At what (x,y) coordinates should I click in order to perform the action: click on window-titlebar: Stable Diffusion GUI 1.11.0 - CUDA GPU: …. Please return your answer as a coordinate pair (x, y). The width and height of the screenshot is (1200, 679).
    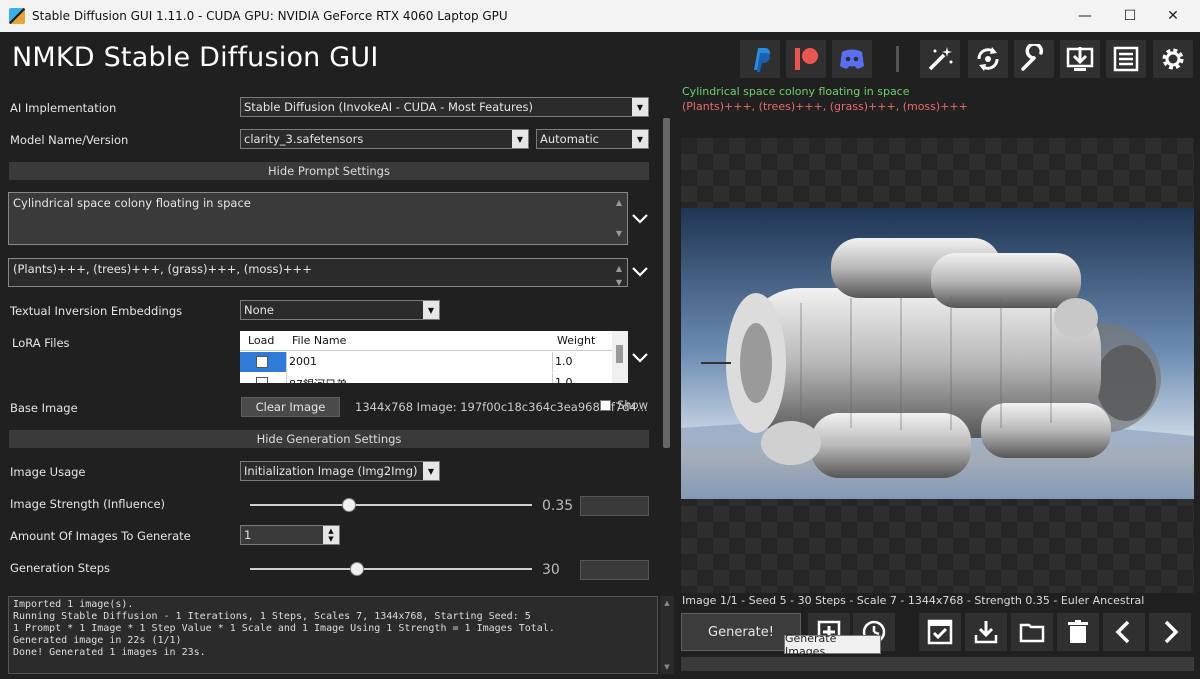
    Looking at the image, I should click on (600, 16).